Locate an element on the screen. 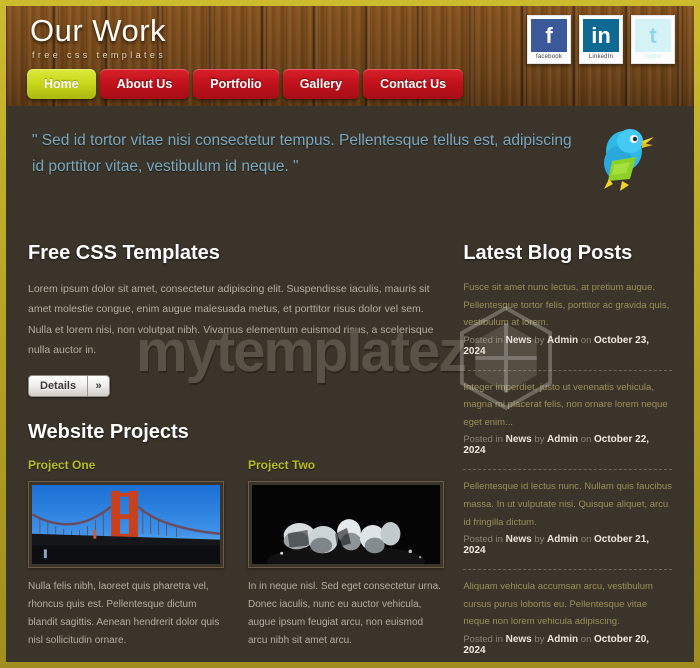  templates-heading: Free CSS Templates is located at coordinates (124, 253).